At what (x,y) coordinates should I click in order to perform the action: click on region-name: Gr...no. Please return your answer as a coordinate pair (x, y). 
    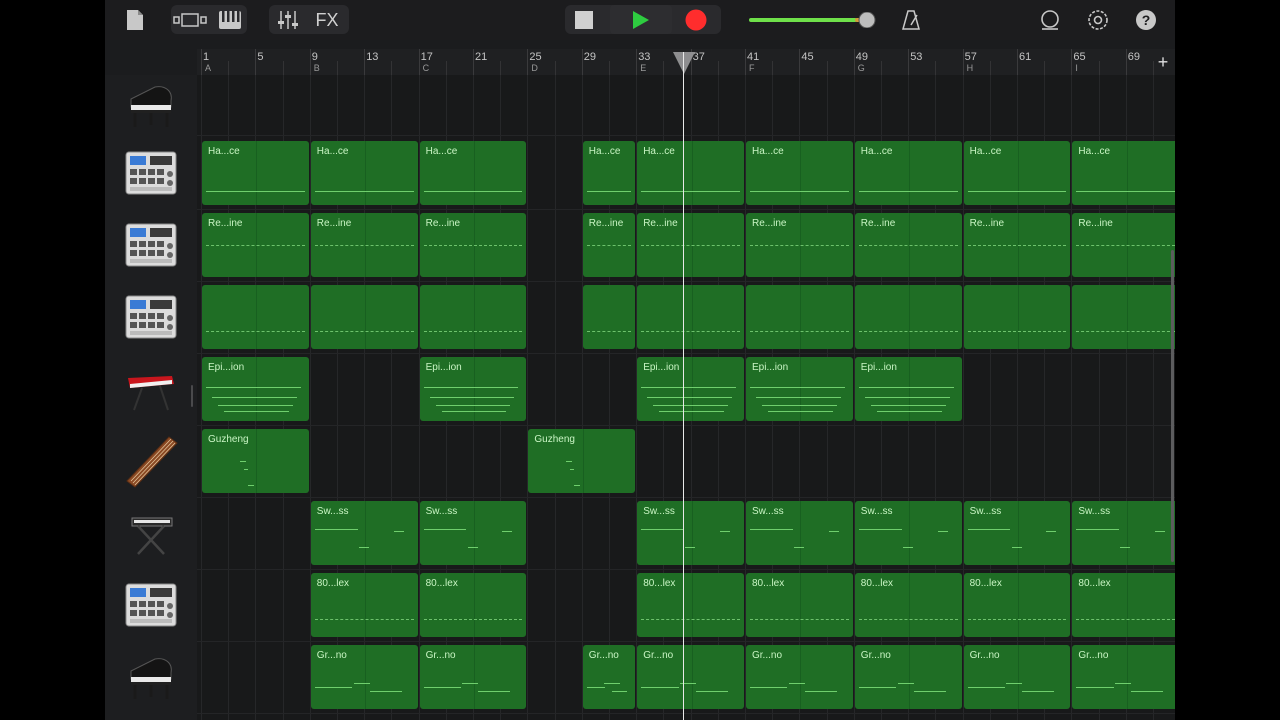
    Looking at the image, I should click on (1093, 655).